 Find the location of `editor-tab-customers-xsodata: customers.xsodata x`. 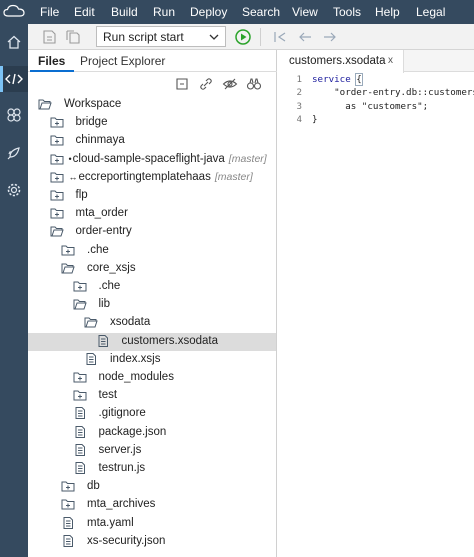

editor-tab-customers-xsodata: customers.xsodata x is located at coordinates (341, 61).